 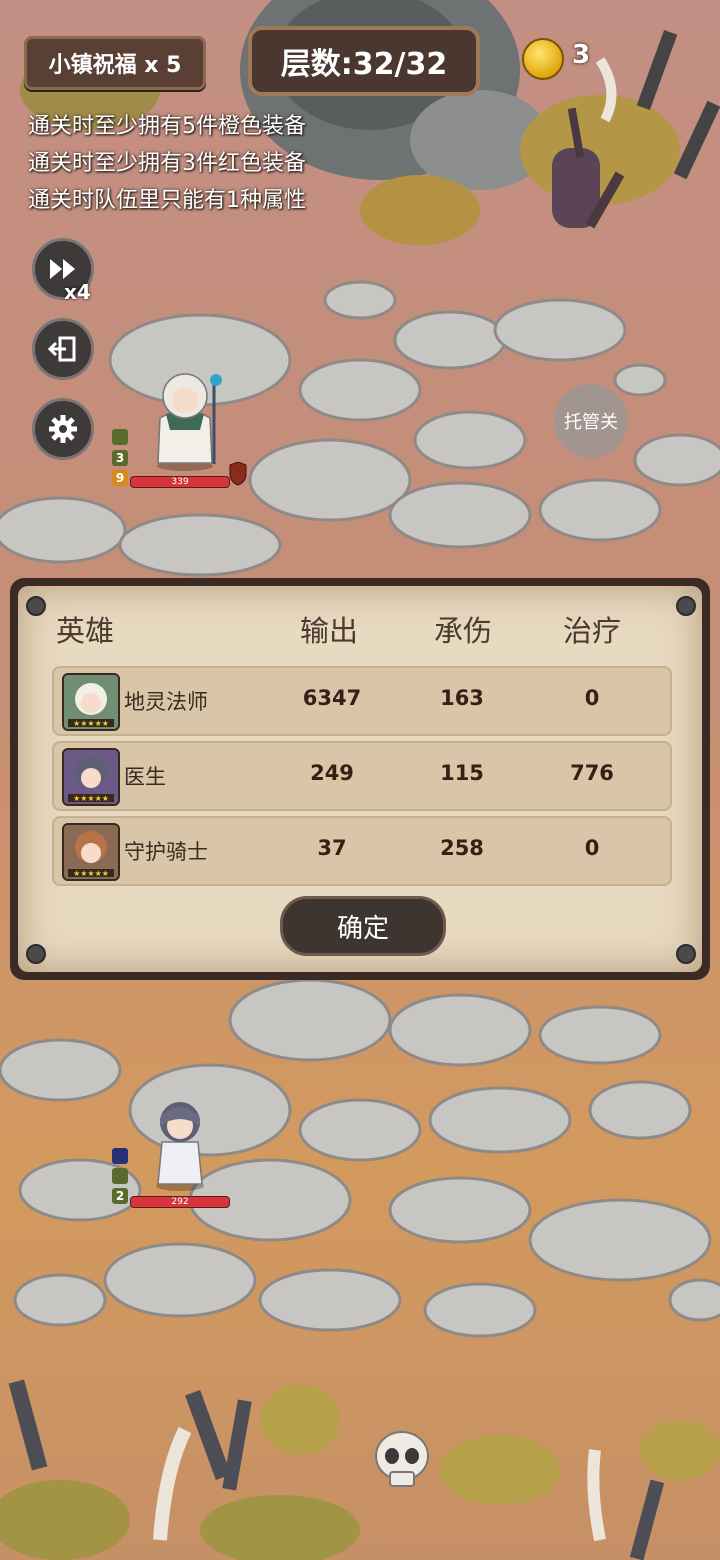 I want to click on skill-icon, so click(x=120, y=1156).